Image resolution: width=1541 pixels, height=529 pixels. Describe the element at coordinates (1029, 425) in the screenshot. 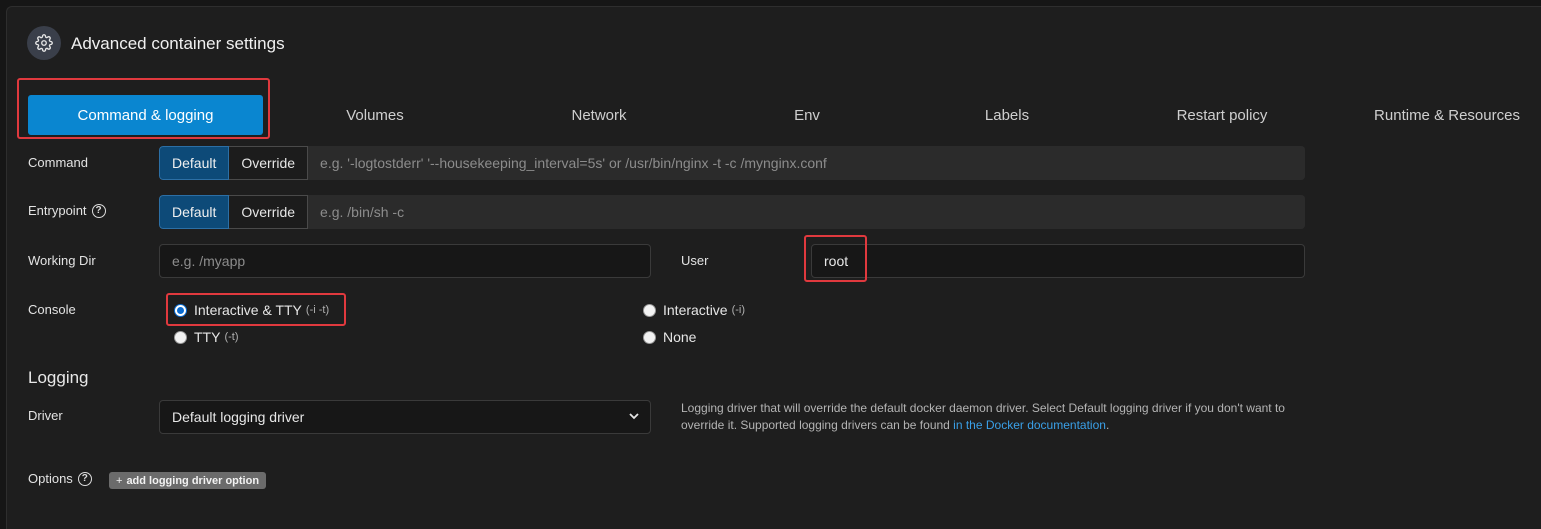

I see `docker-docs-link: in the Docker documentation` at that location.